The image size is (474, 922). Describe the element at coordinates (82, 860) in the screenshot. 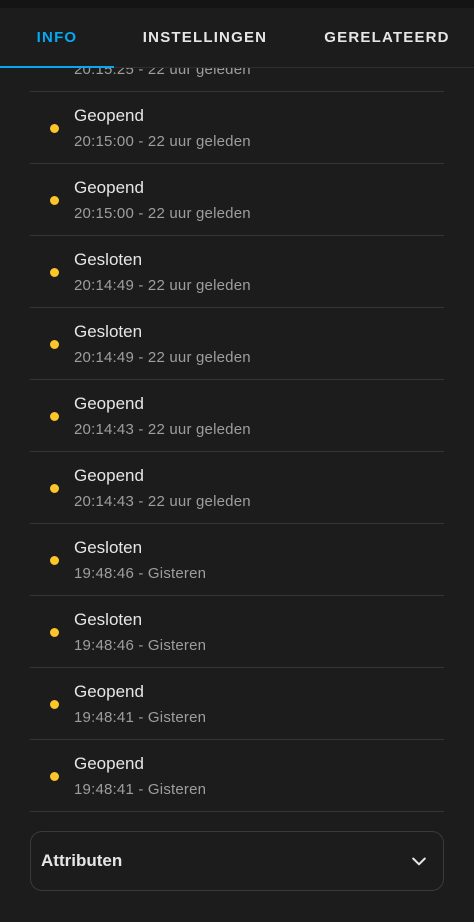

I see `attributes-label: Attributen` at that location.